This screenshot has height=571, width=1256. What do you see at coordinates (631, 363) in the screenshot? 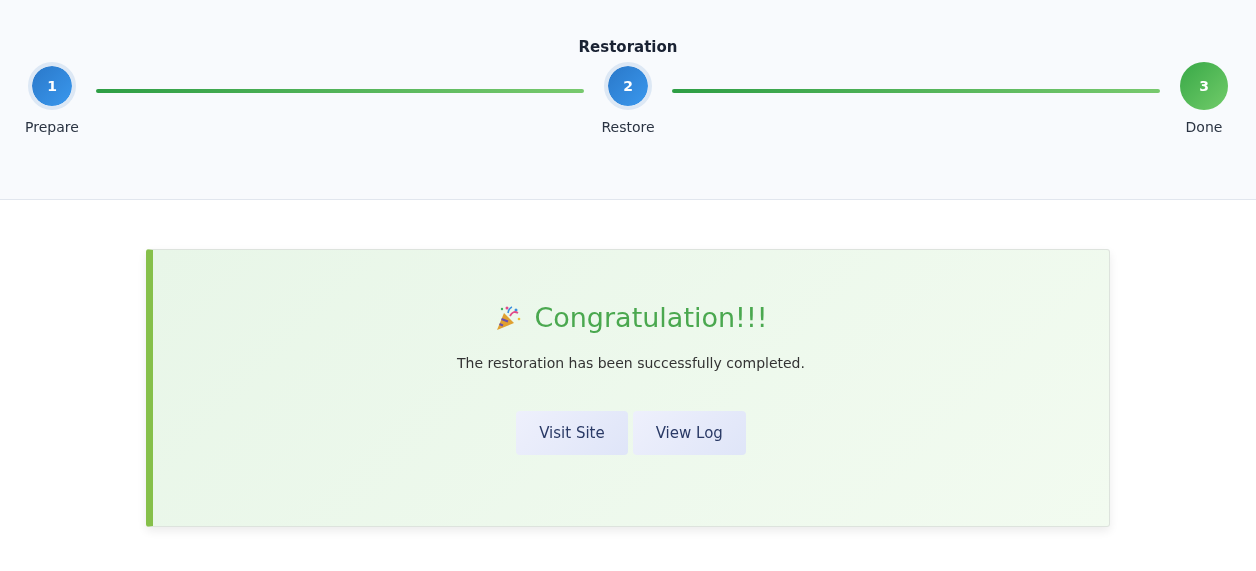
I see `success-message: The restoration has been successfully completed.` at bounding box center [631, 363].